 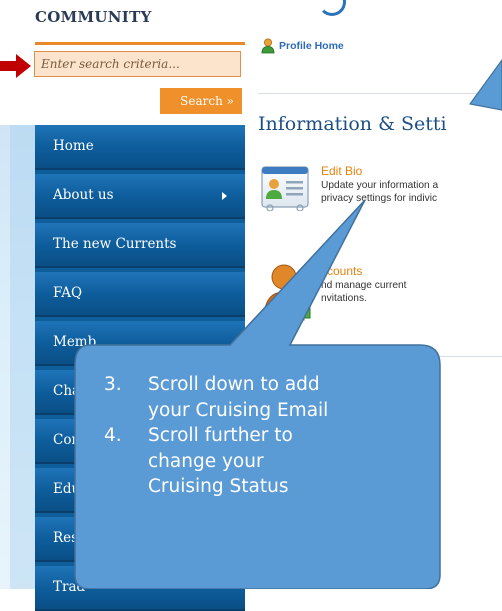 I want to click on callout-item-number: 3., so click(x=113, y=384).